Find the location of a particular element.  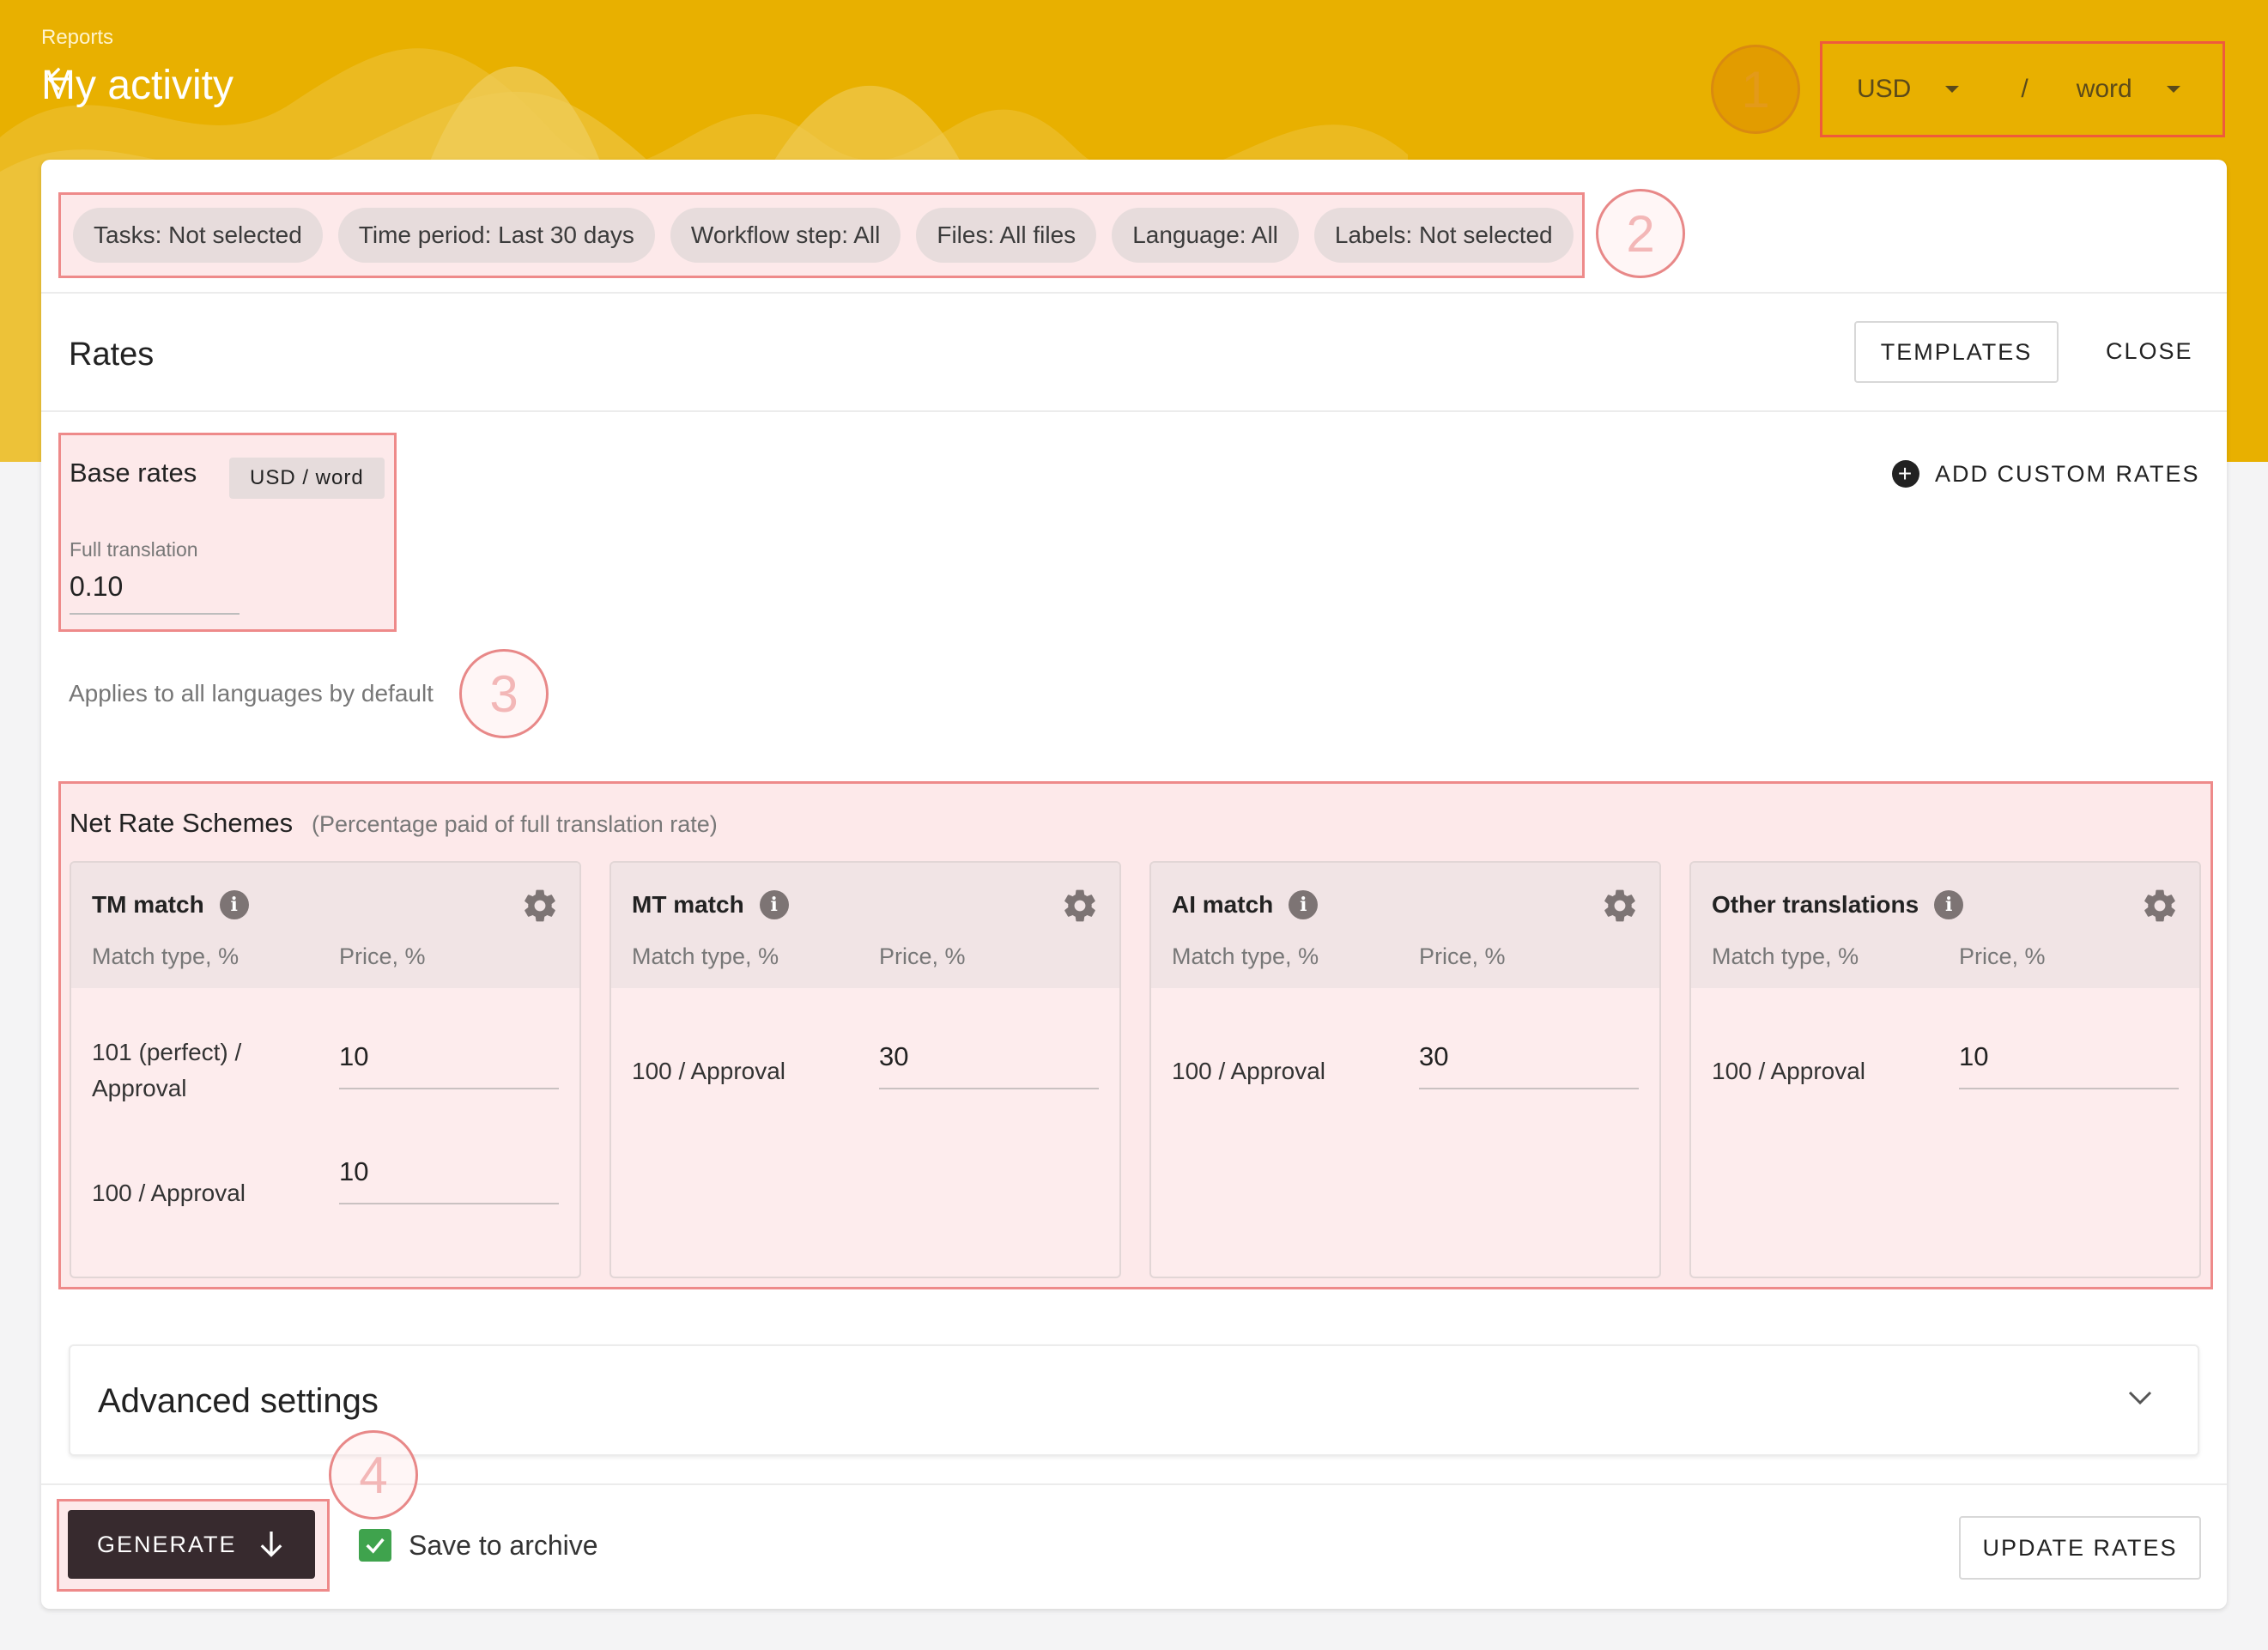

add-custom-rates-button: + ADD CUSTOM RATES is located at coordinates (2046, 474).